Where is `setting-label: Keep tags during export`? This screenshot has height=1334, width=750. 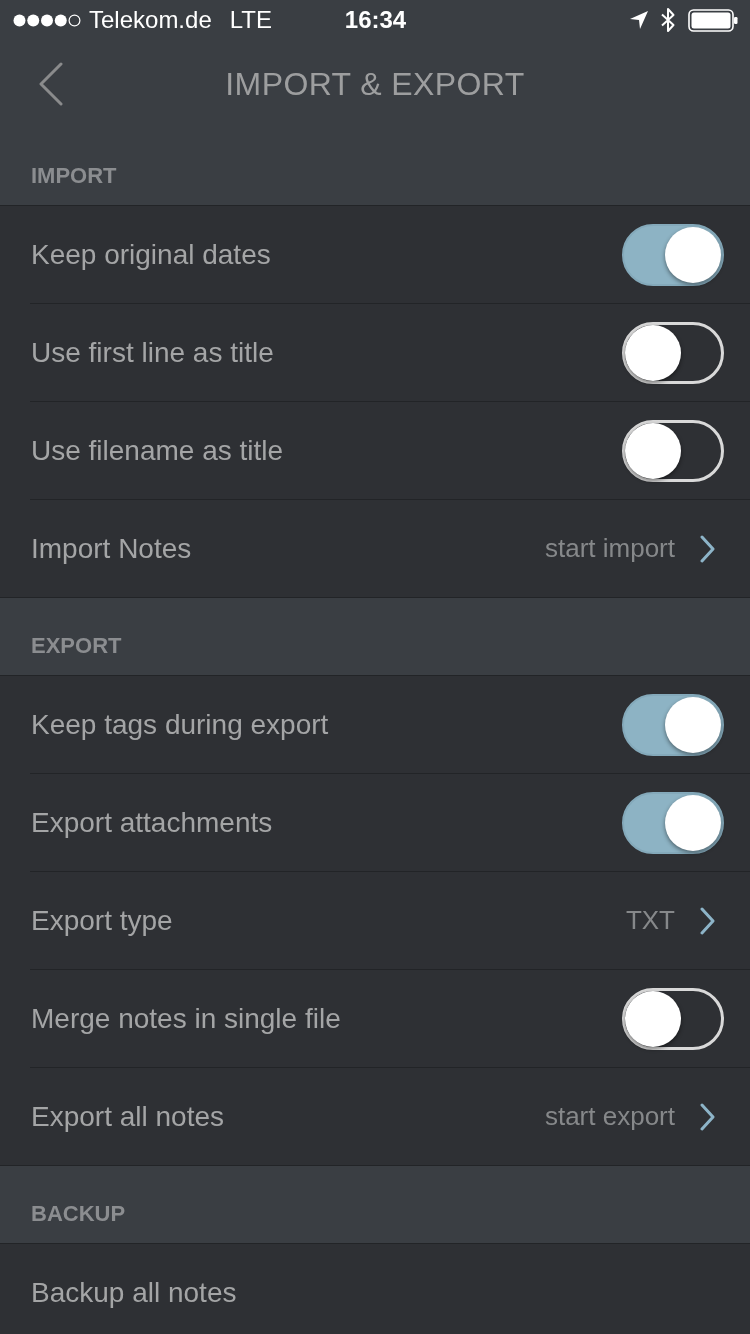
setting-label: Keep tags during export is located at coordinates (180, 724).